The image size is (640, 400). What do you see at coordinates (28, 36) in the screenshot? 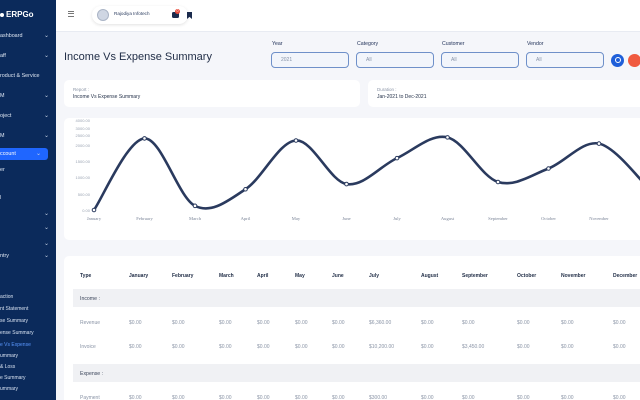
I see `sidebar-item-dashboard: ashboard ⌄` at bounding box center [28, 36].